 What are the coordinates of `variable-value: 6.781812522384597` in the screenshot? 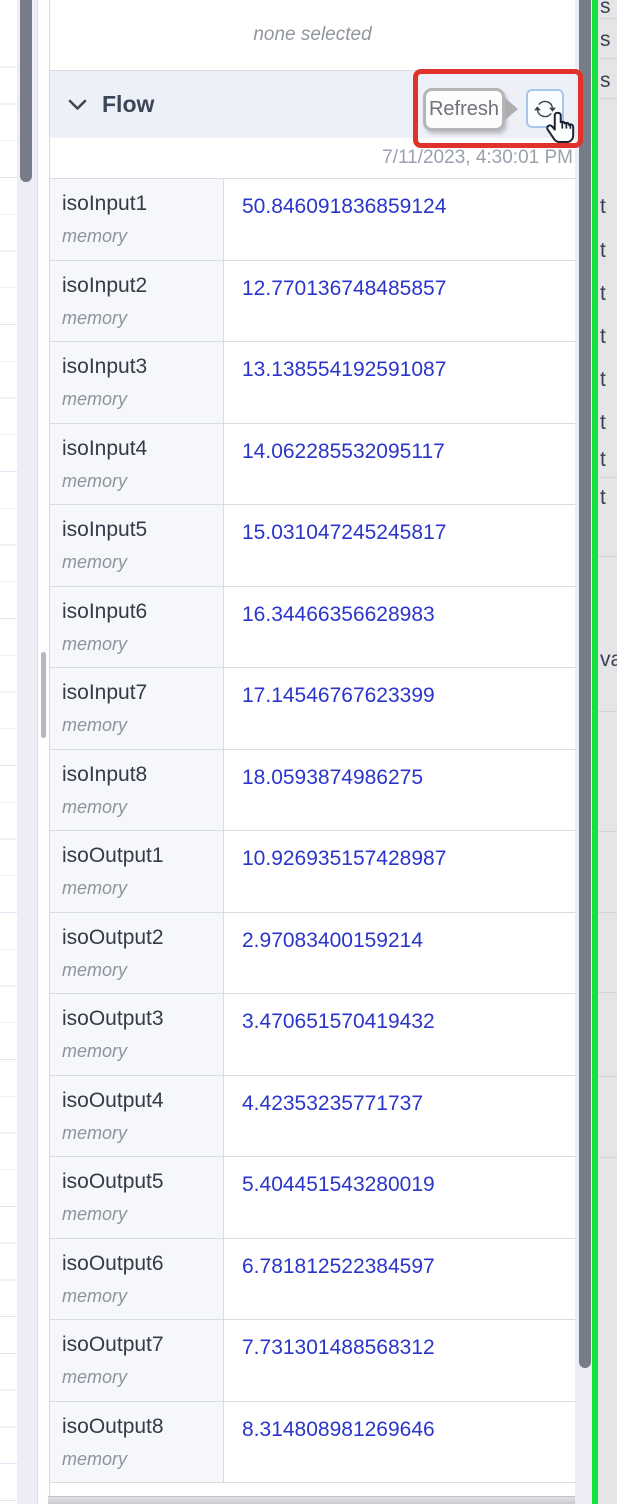 It's located at (338, 1266).